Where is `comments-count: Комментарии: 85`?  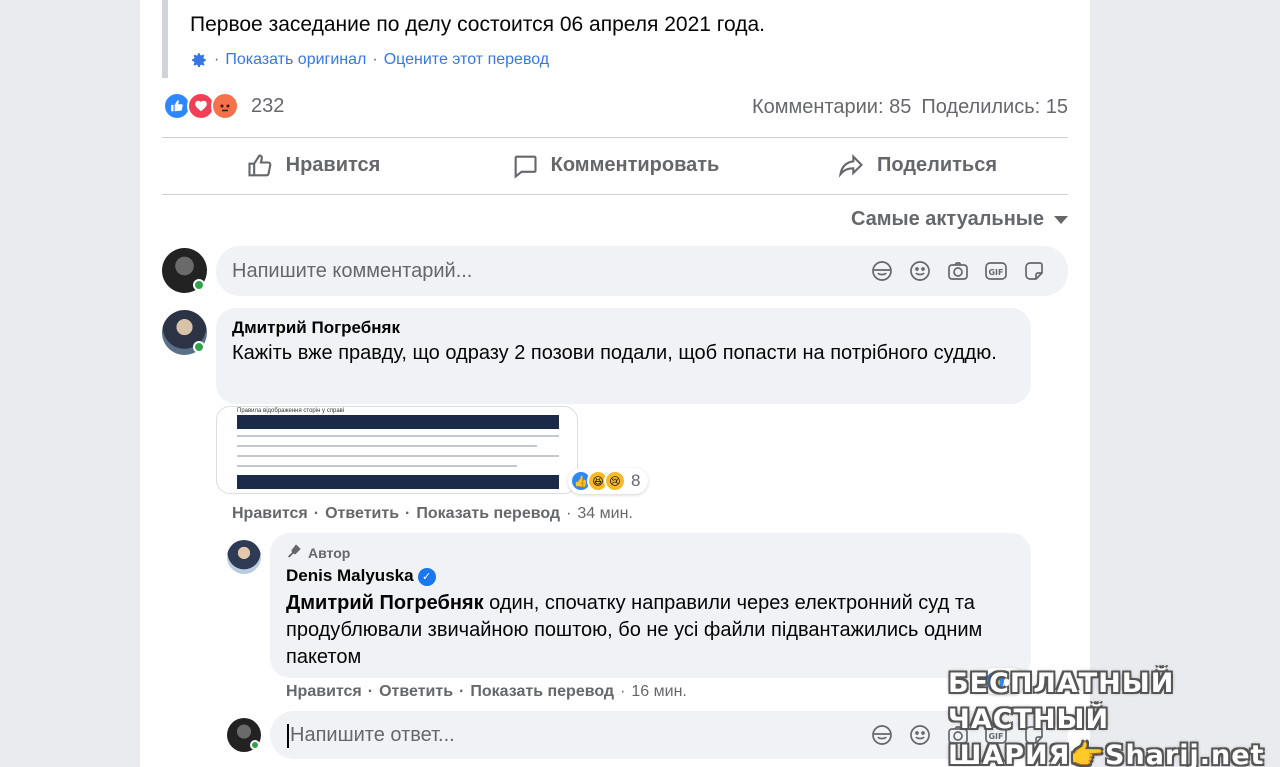
comments-count: Комментарии: 85 is located at coordinates (831, 107).